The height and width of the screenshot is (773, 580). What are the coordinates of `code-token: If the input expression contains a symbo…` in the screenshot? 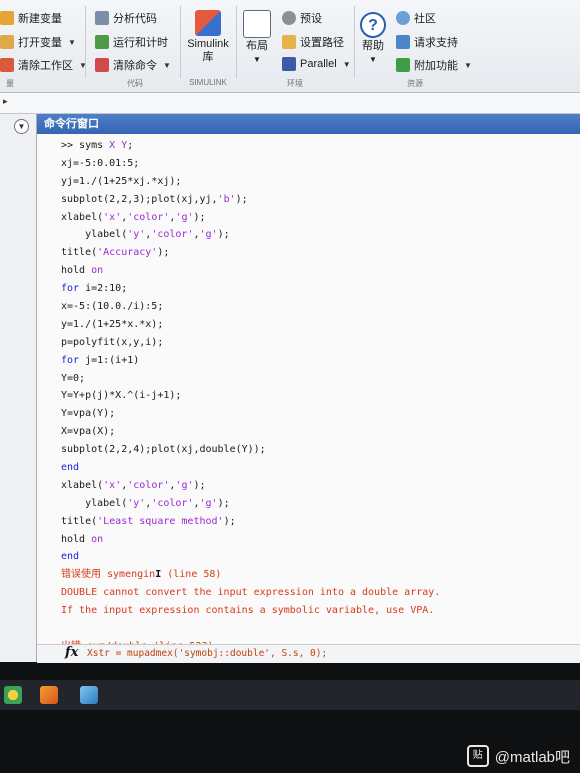 It's located at (248, 611).